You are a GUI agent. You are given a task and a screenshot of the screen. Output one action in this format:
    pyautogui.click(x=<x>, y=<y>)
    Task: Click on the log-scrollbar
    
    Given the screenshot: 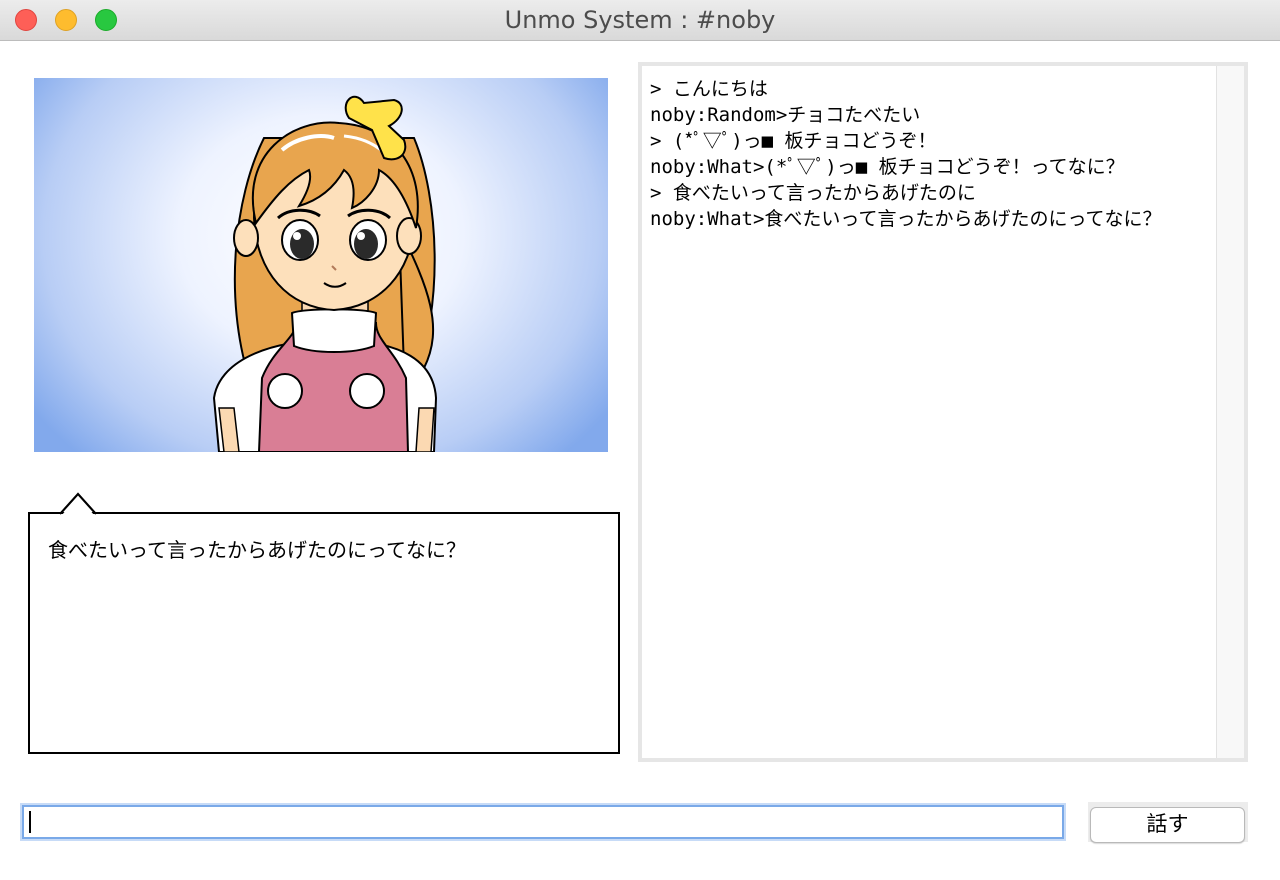 What is the action you would take?
    pyautogui.click(x=1230, y=412)
    